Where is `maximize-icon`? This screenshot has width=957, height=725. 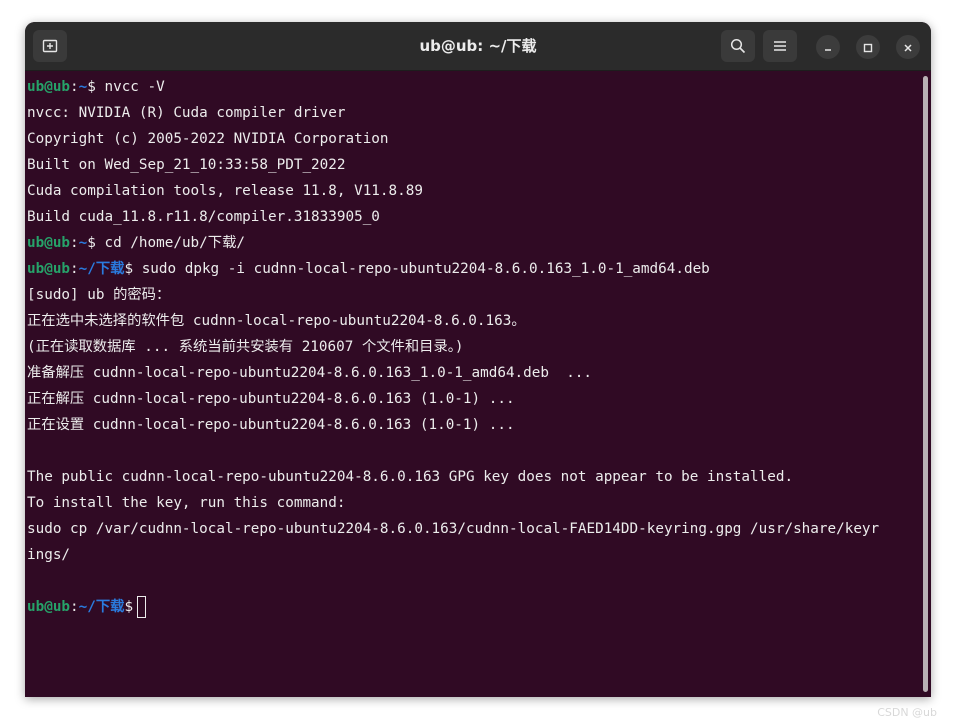
maximize-icon is located at coordinates (868, 47).